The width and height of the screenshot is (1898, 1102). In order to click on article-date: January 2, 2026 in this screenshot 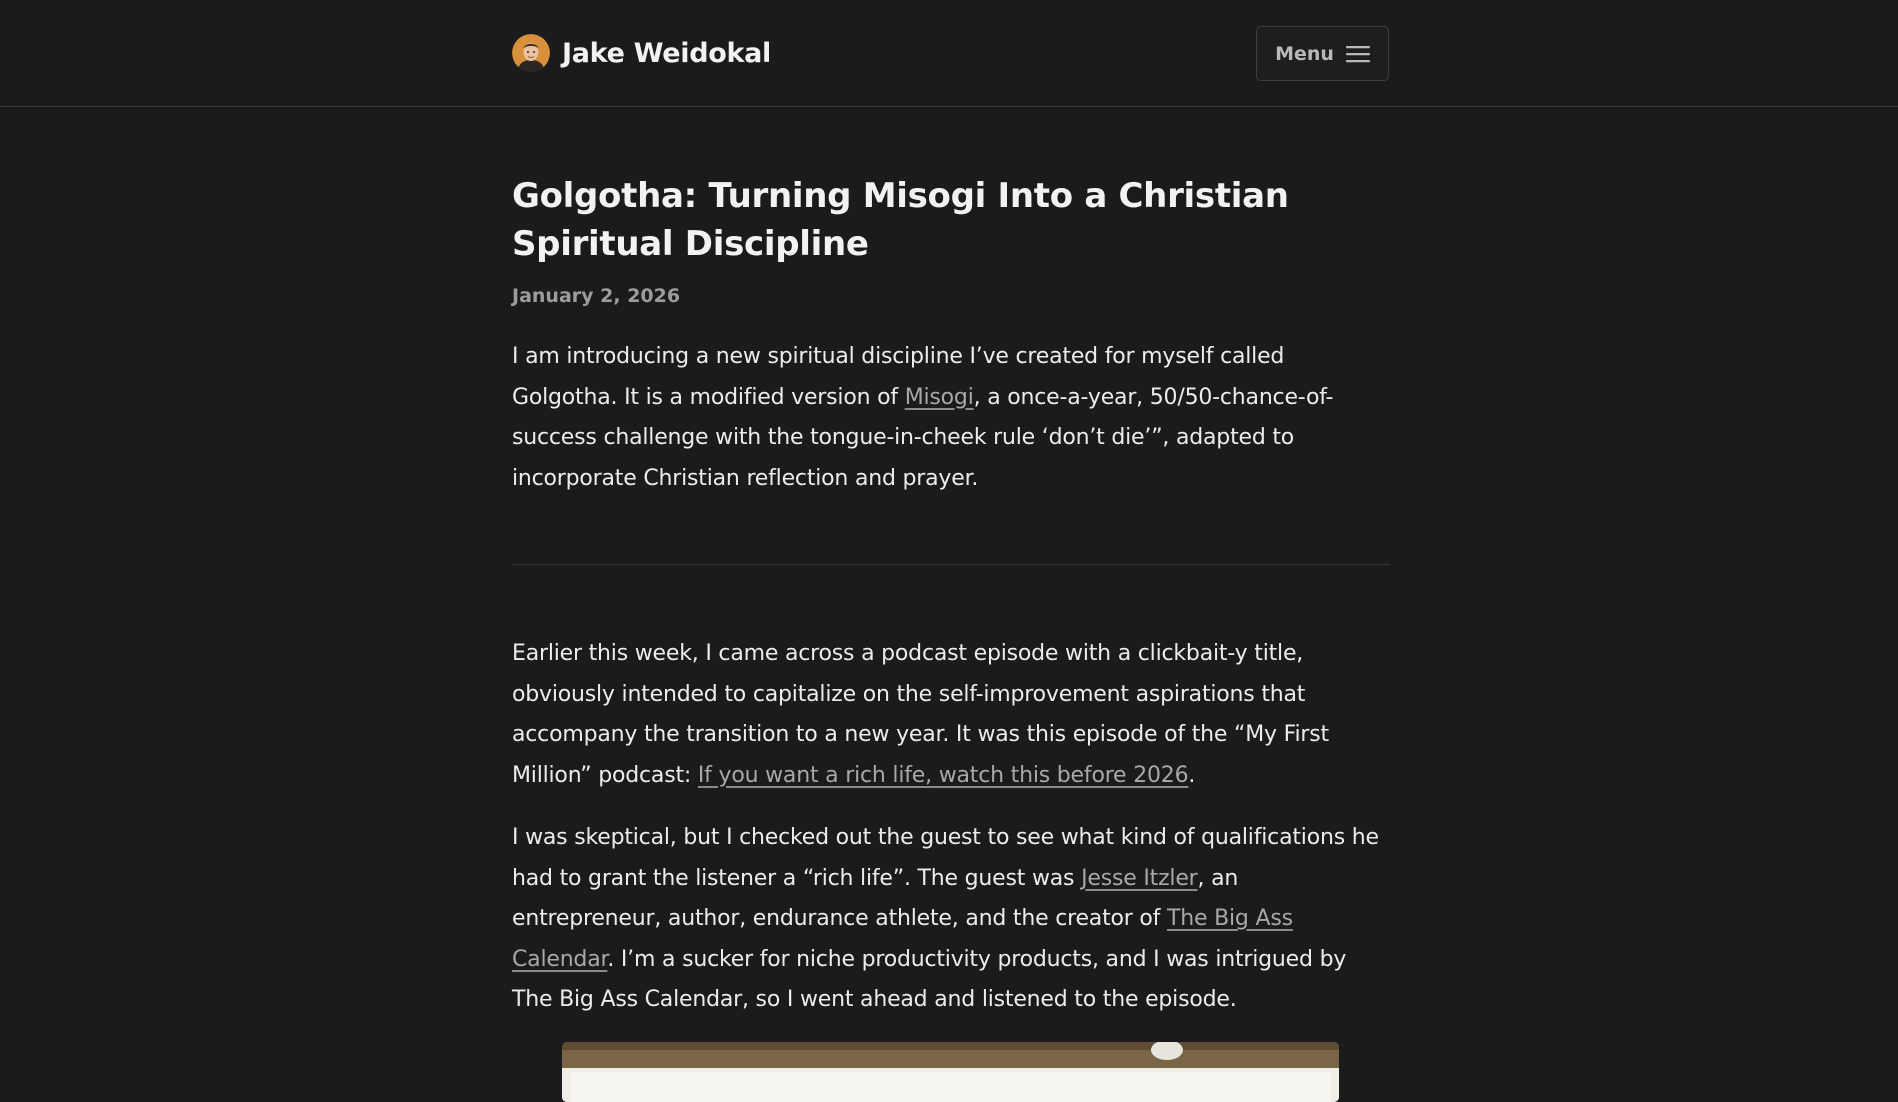, I will do `click(596, 296)`.